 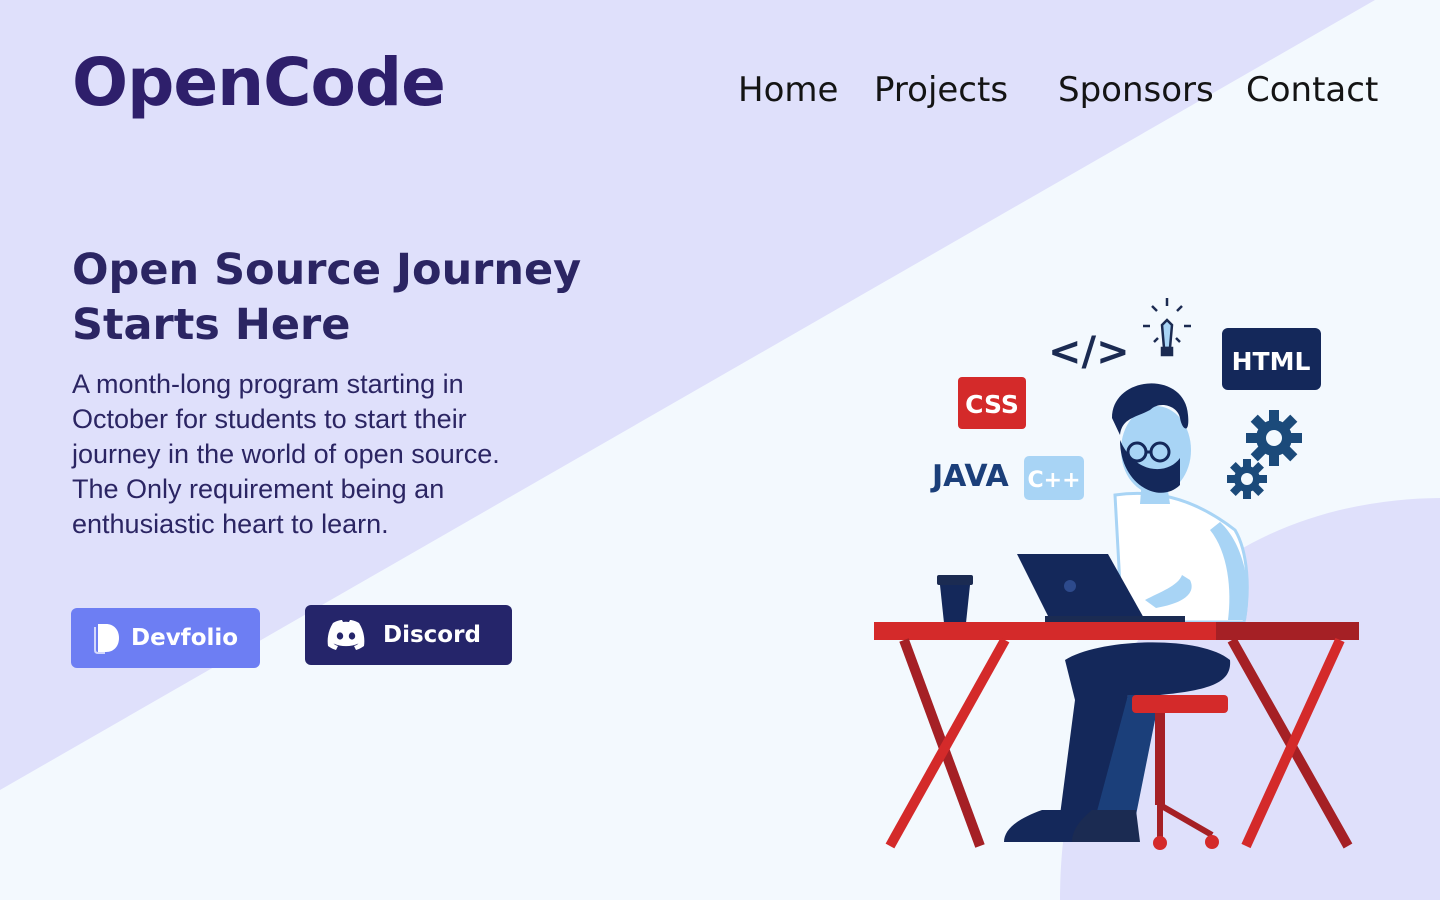 I want to click on cpp-badge-label: C++, so click(x=1053, y=480).